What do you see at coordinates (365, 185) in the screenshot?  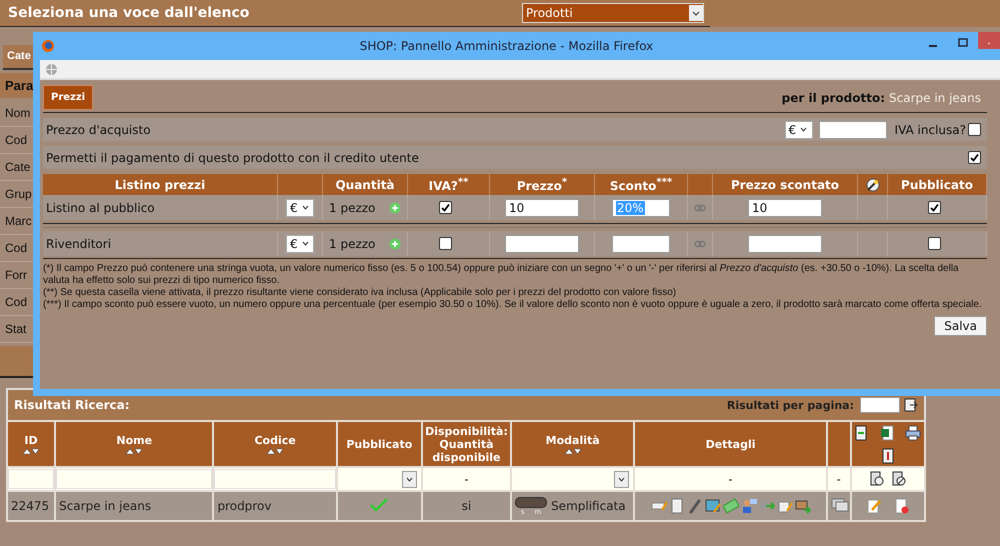 I see `column-header: Quantità` at bounding box center [365, 185].